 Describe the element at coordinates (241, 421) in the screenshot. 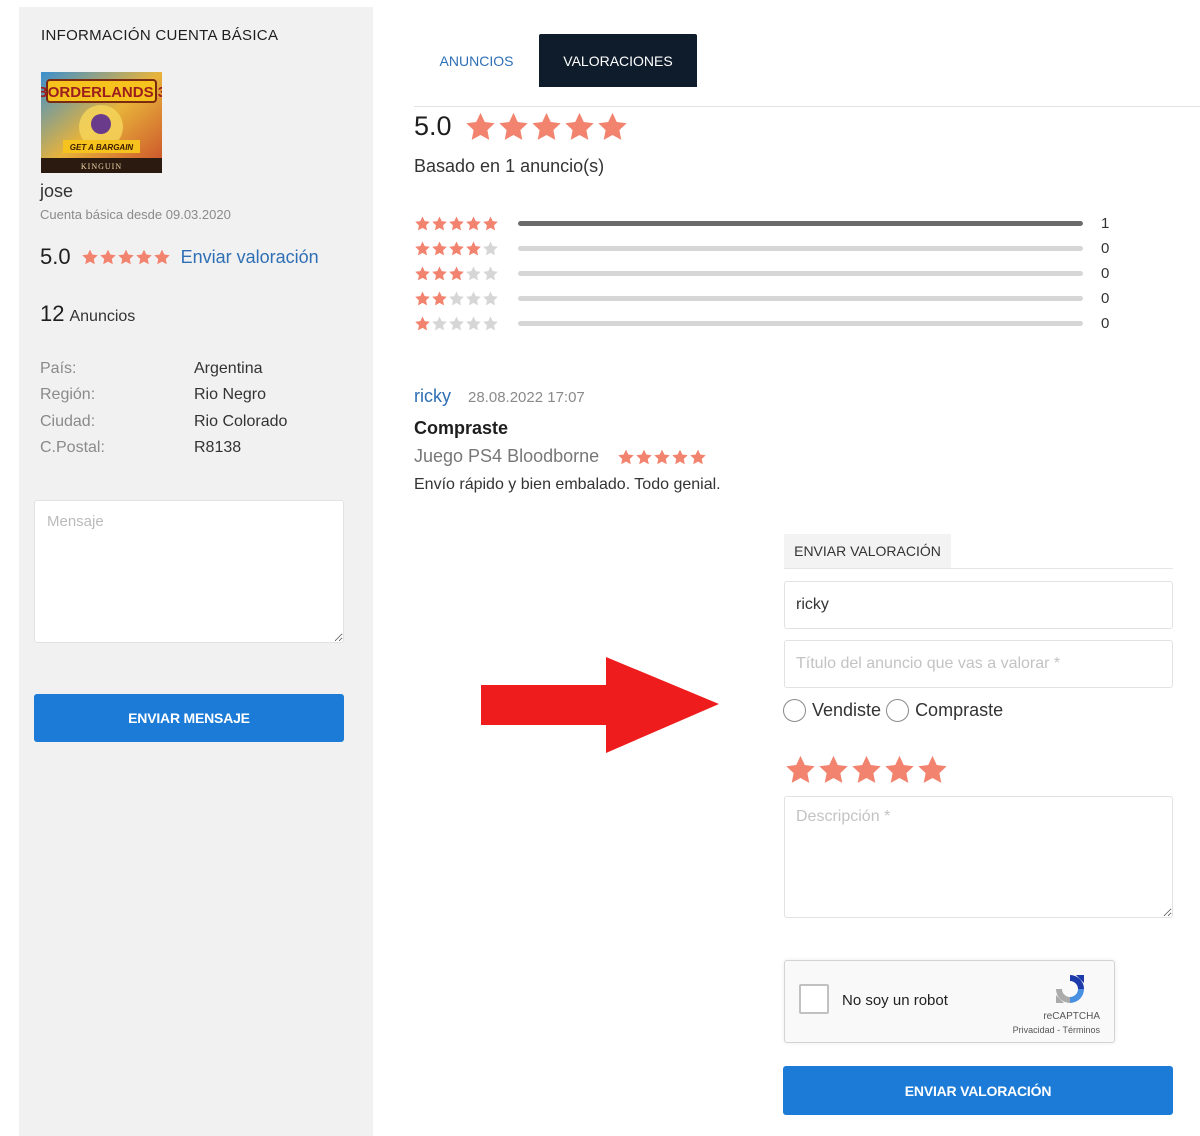

I see `info-value: Rio Colorado` at that location.